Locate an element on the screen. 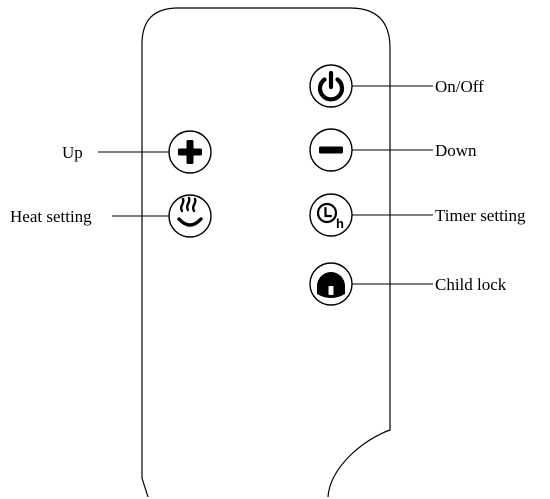  timer-setting-label: Timer setting is located at coordinates (480, 215).